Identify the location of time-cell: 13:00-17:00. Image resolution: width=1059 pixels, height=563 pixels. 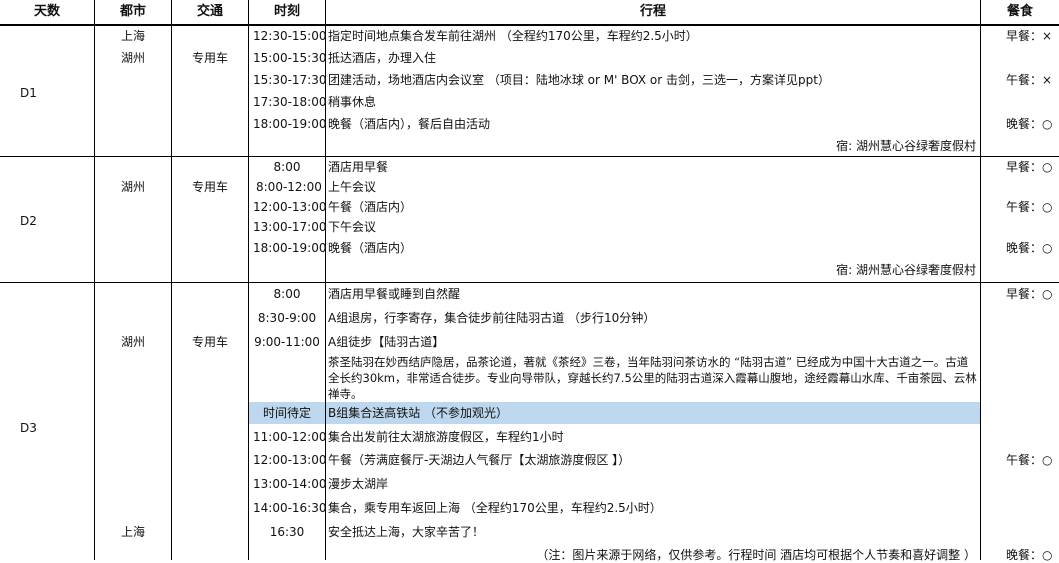
(290, 227).